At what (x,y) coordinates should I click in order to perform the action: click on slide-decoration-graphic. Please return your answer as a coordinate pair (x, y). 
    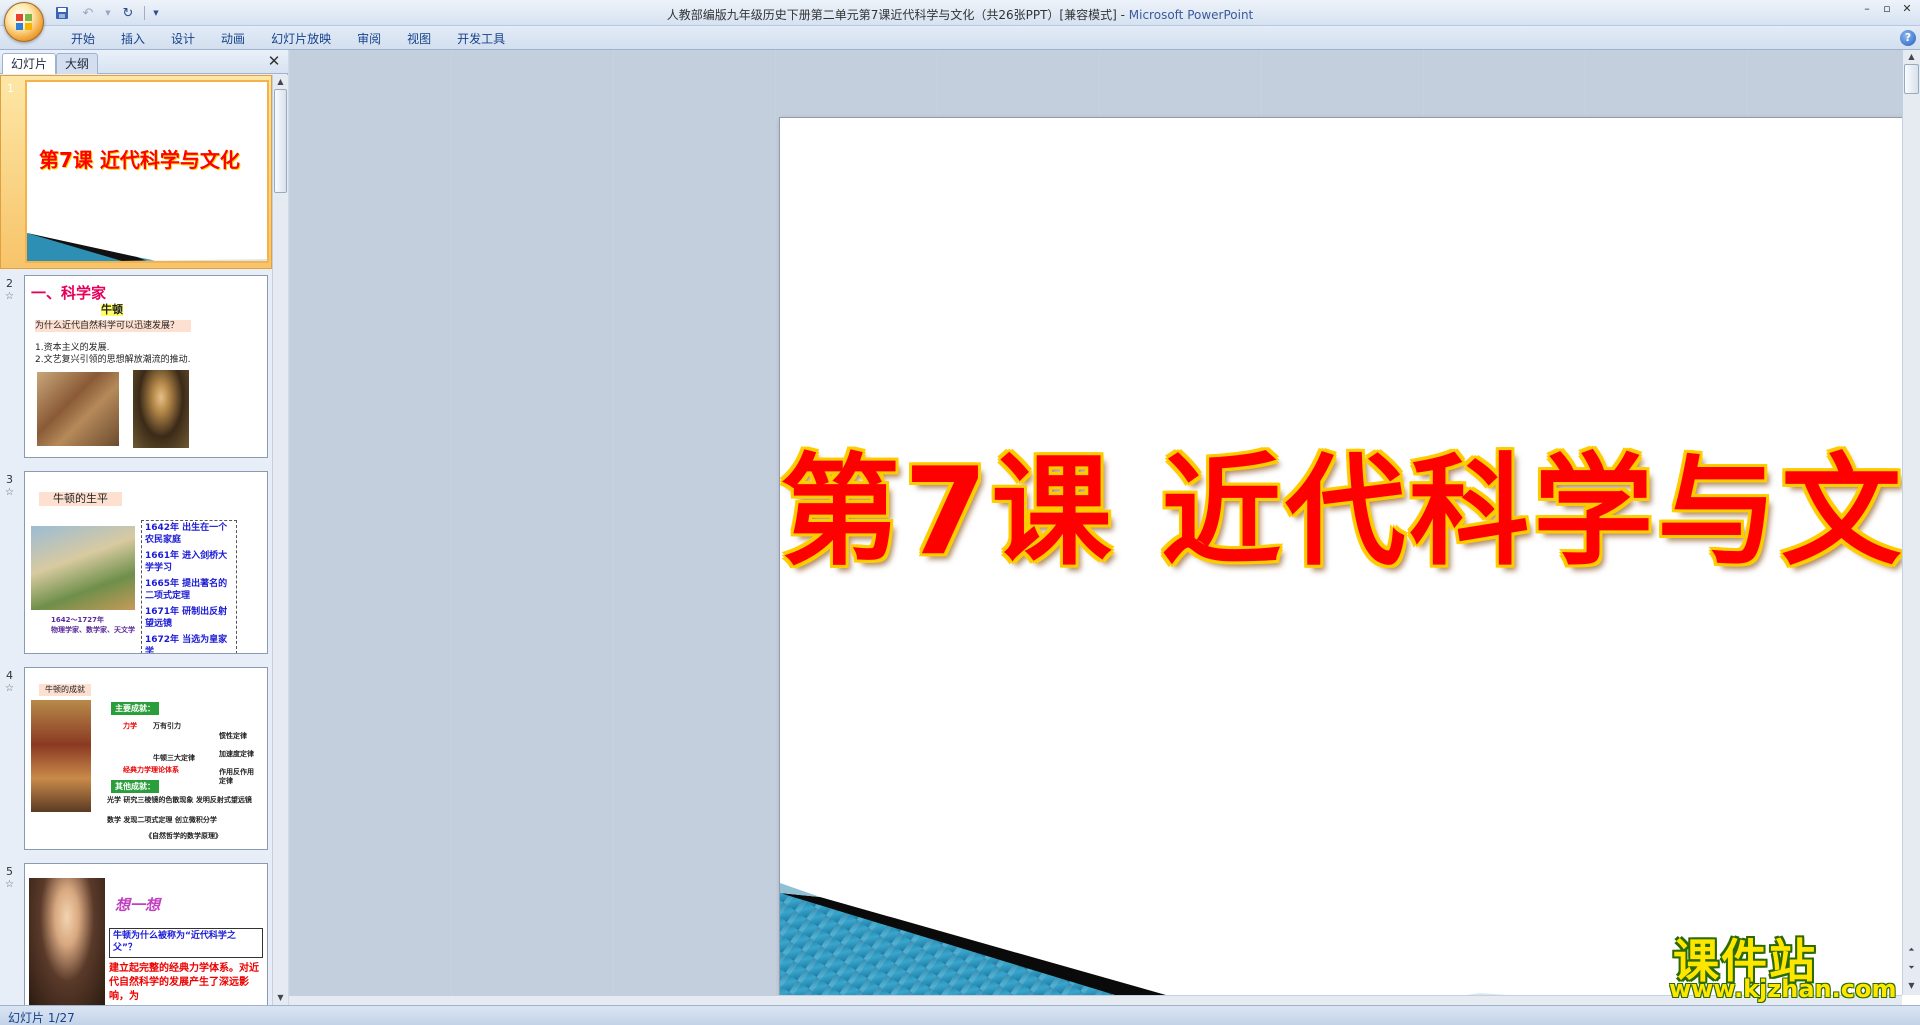
    Looking at the image, I should click on (147, 247).